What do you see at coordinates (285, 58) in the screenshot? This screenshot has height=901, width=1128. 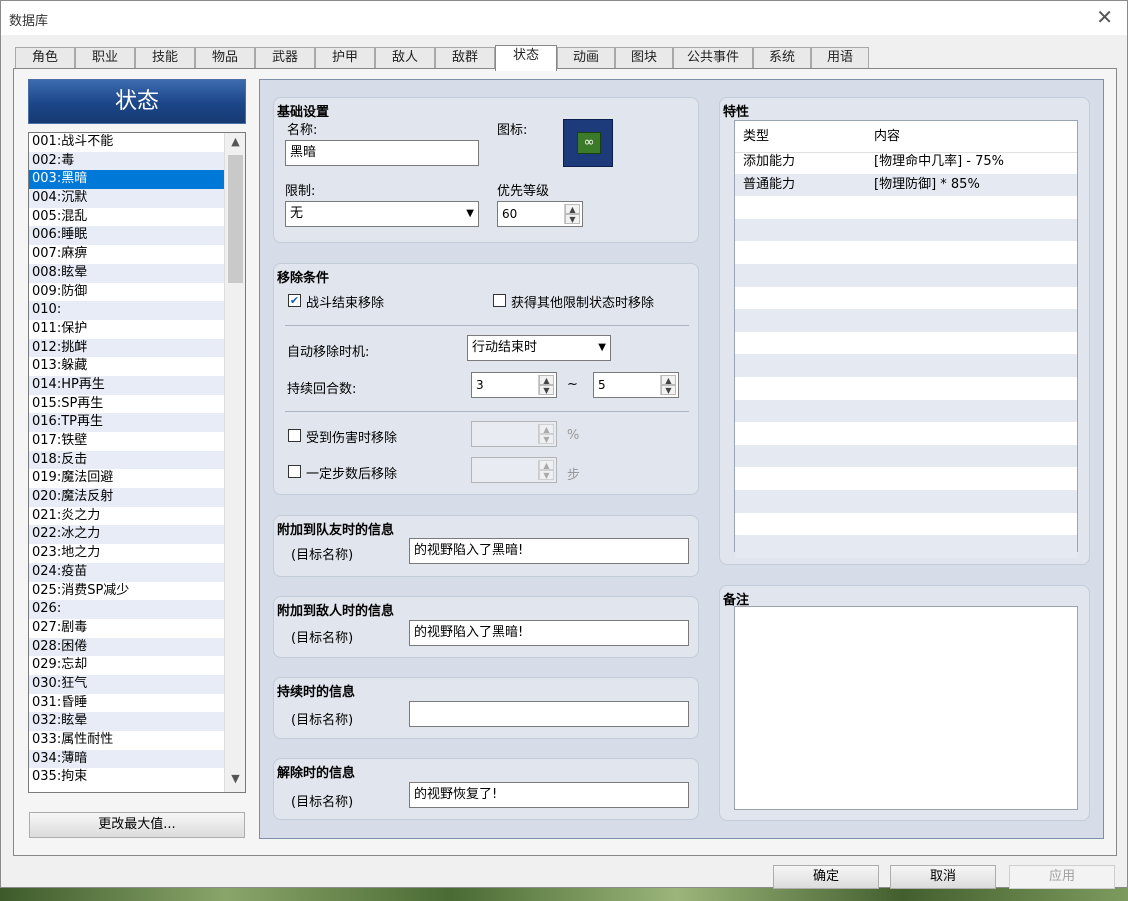 I see `tab-weapons: 武器` at bounding box center [285, 58].